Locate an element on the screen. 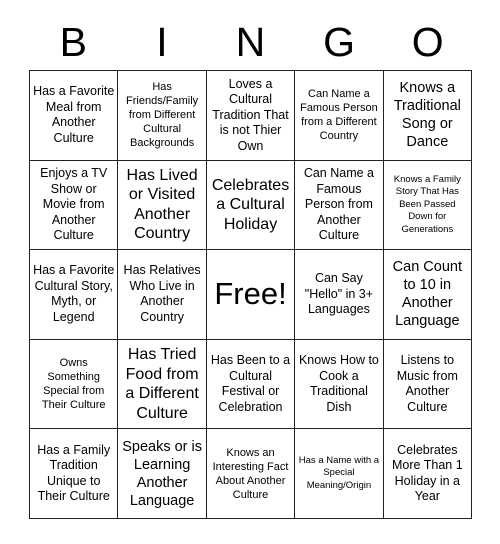  bingo-cell: Has Tried Food from a Different Culture is located at coordinates (162, 384).